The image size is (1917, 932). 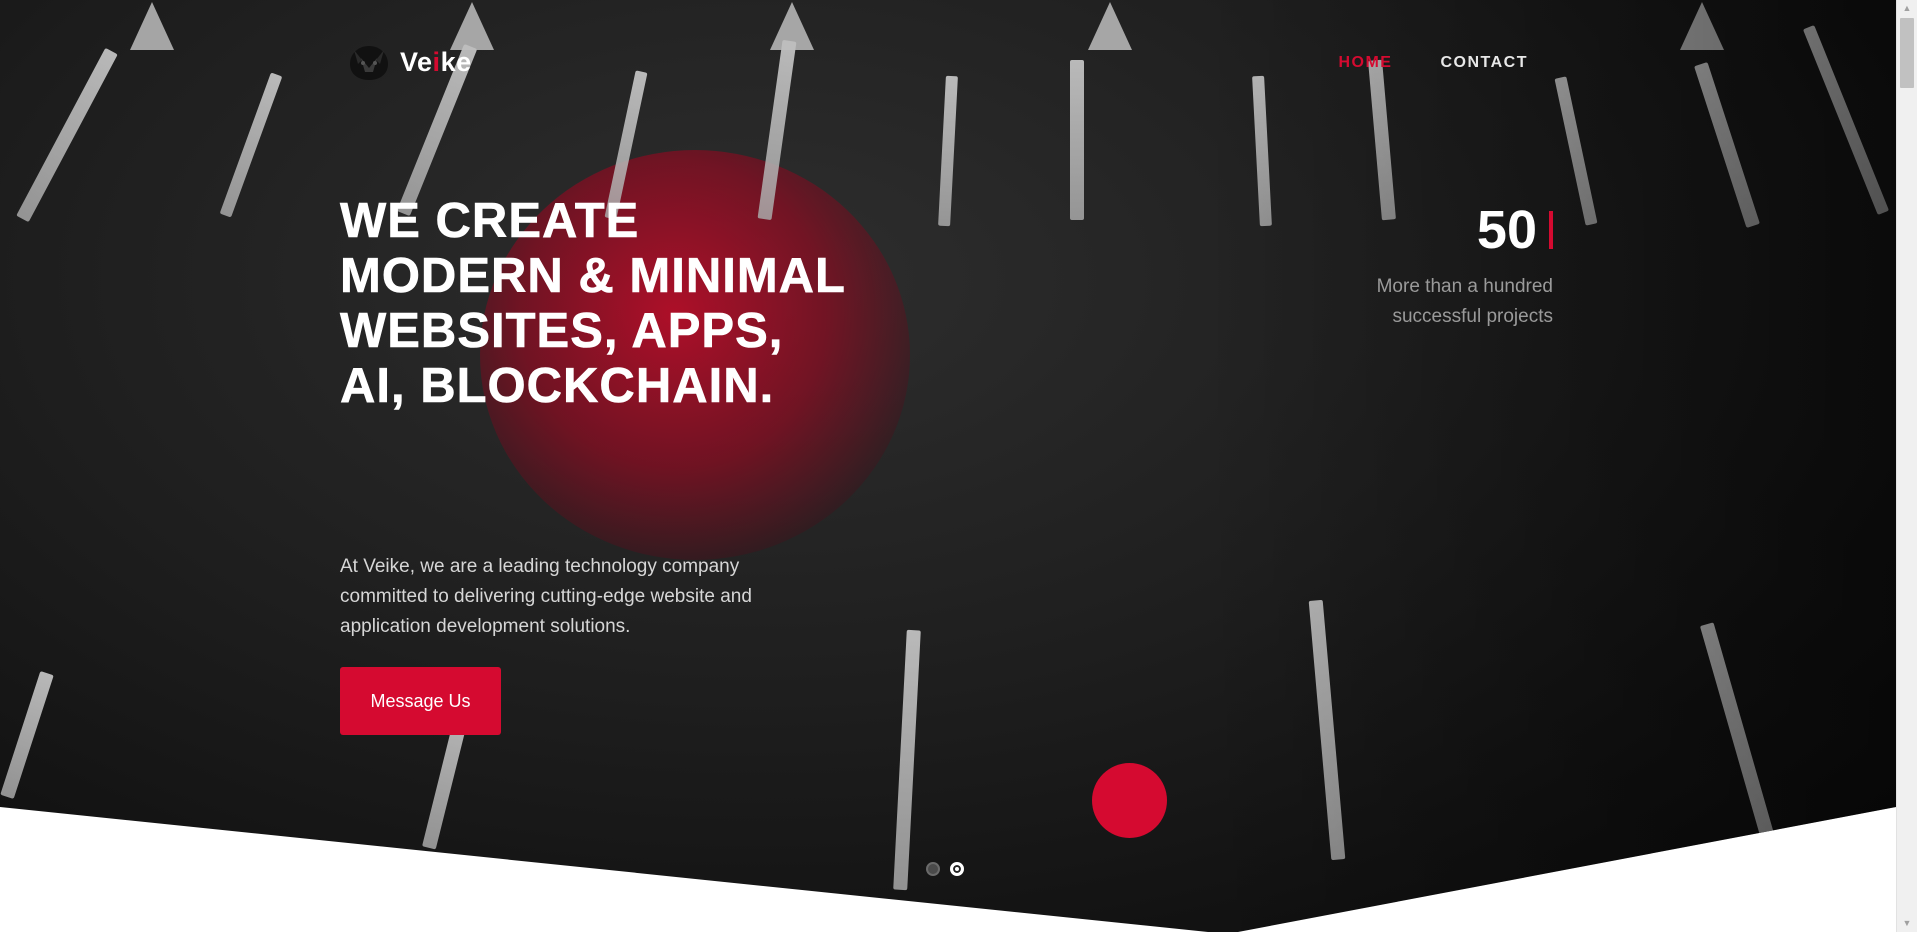 I want to click on site-logo: Veike, so click(x=409, y=62).